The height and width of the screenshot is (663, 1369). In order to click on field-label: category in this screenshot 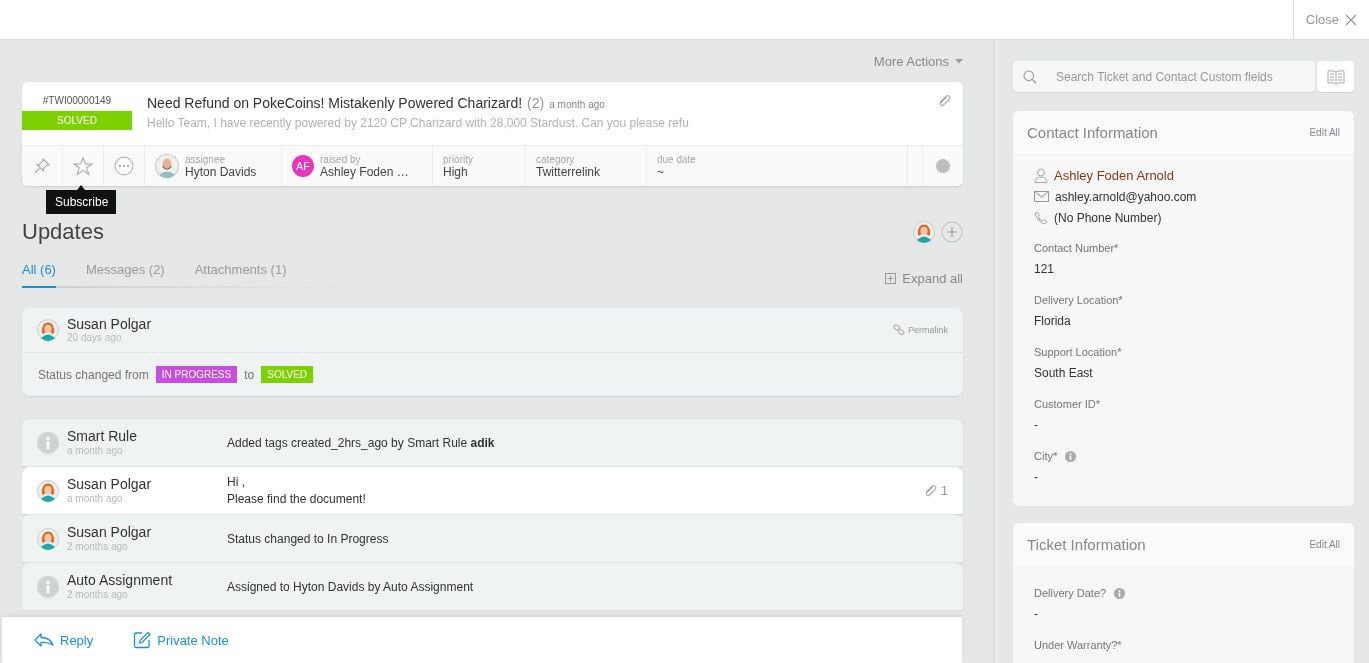, I will do `click(556, 159)`.